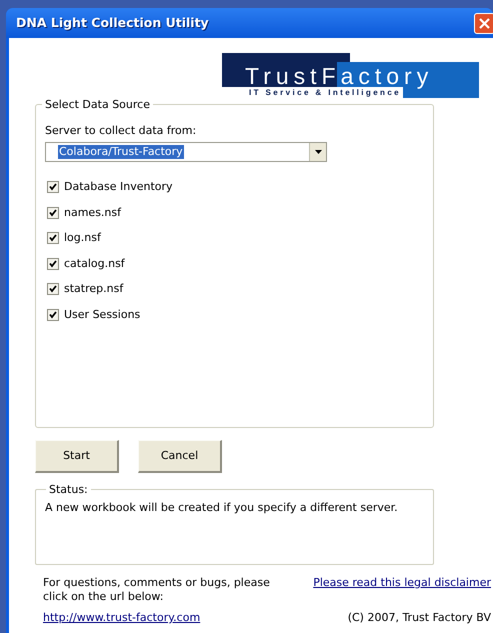 The image size is (493, 633). What do you see at coordinates (102, 315) in the screenshot?
I see `checkbox-label: User Sessions` at bounding box center [102, 315].